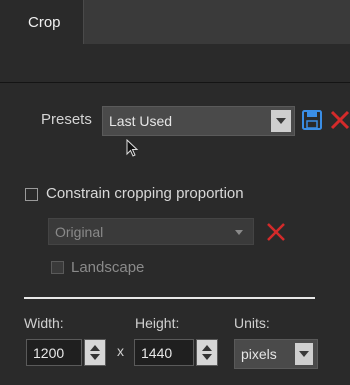 This screenshot has height=385, width=350. I want to click on delete-ratio-x-icon, so click(276, 232).